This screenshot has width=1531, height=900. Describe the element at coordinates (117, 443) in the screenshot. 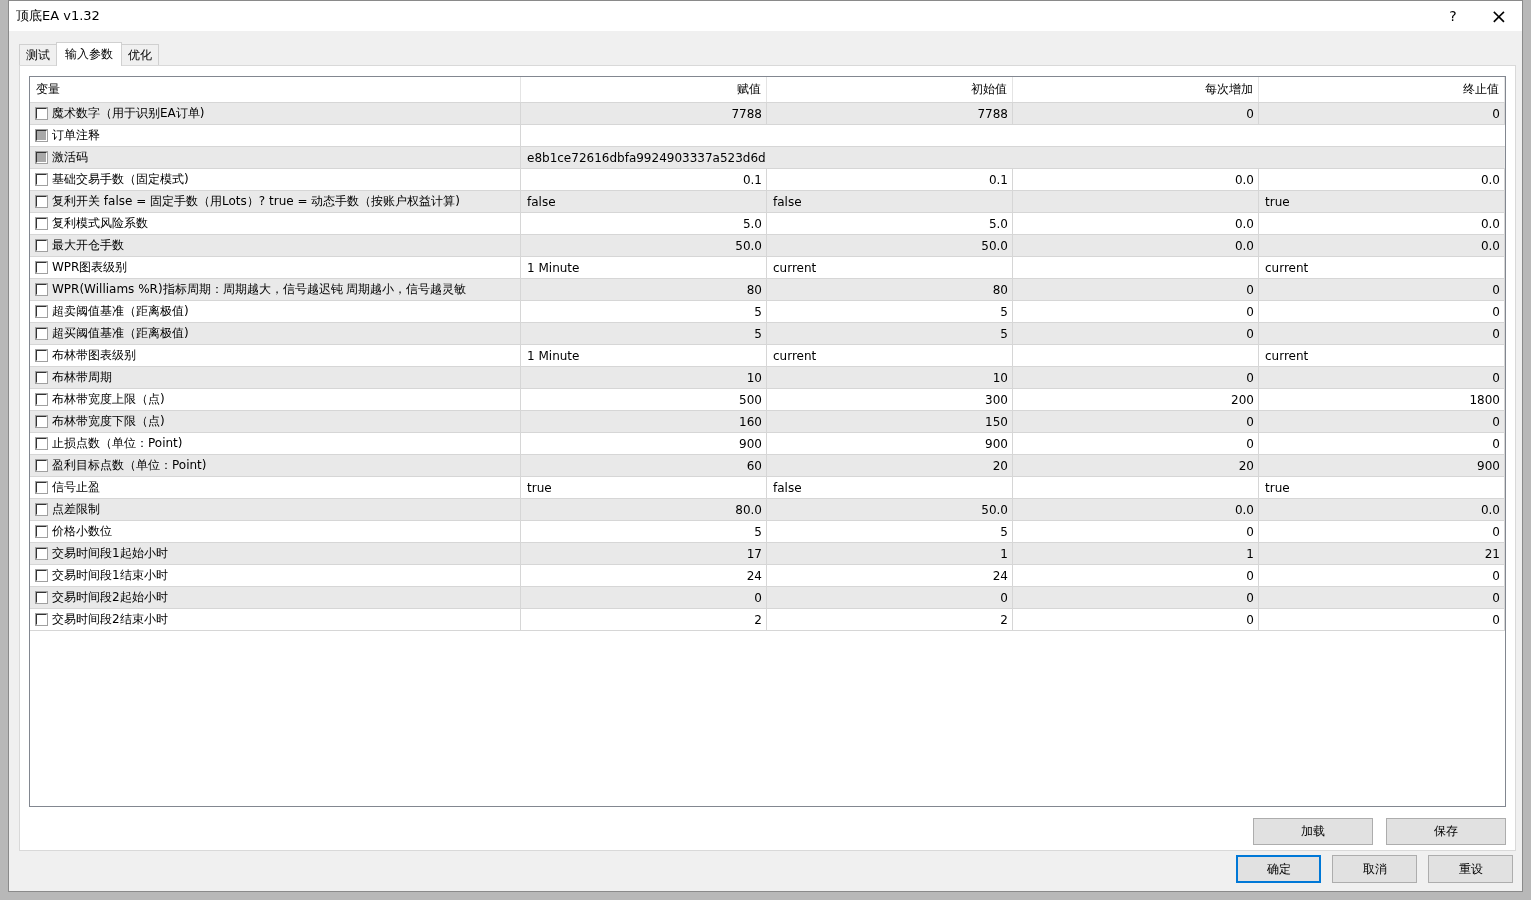

I see `parameter-name: 止损点数（单位：Point)` at that location.